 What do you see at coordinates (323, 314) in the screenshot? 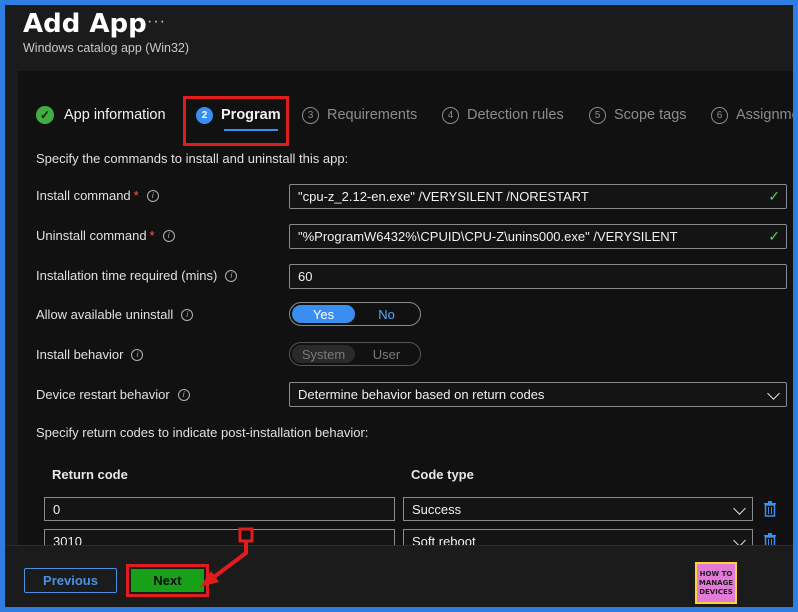
I see `toggle-yes: Yes` at bounding box center [323, 314].